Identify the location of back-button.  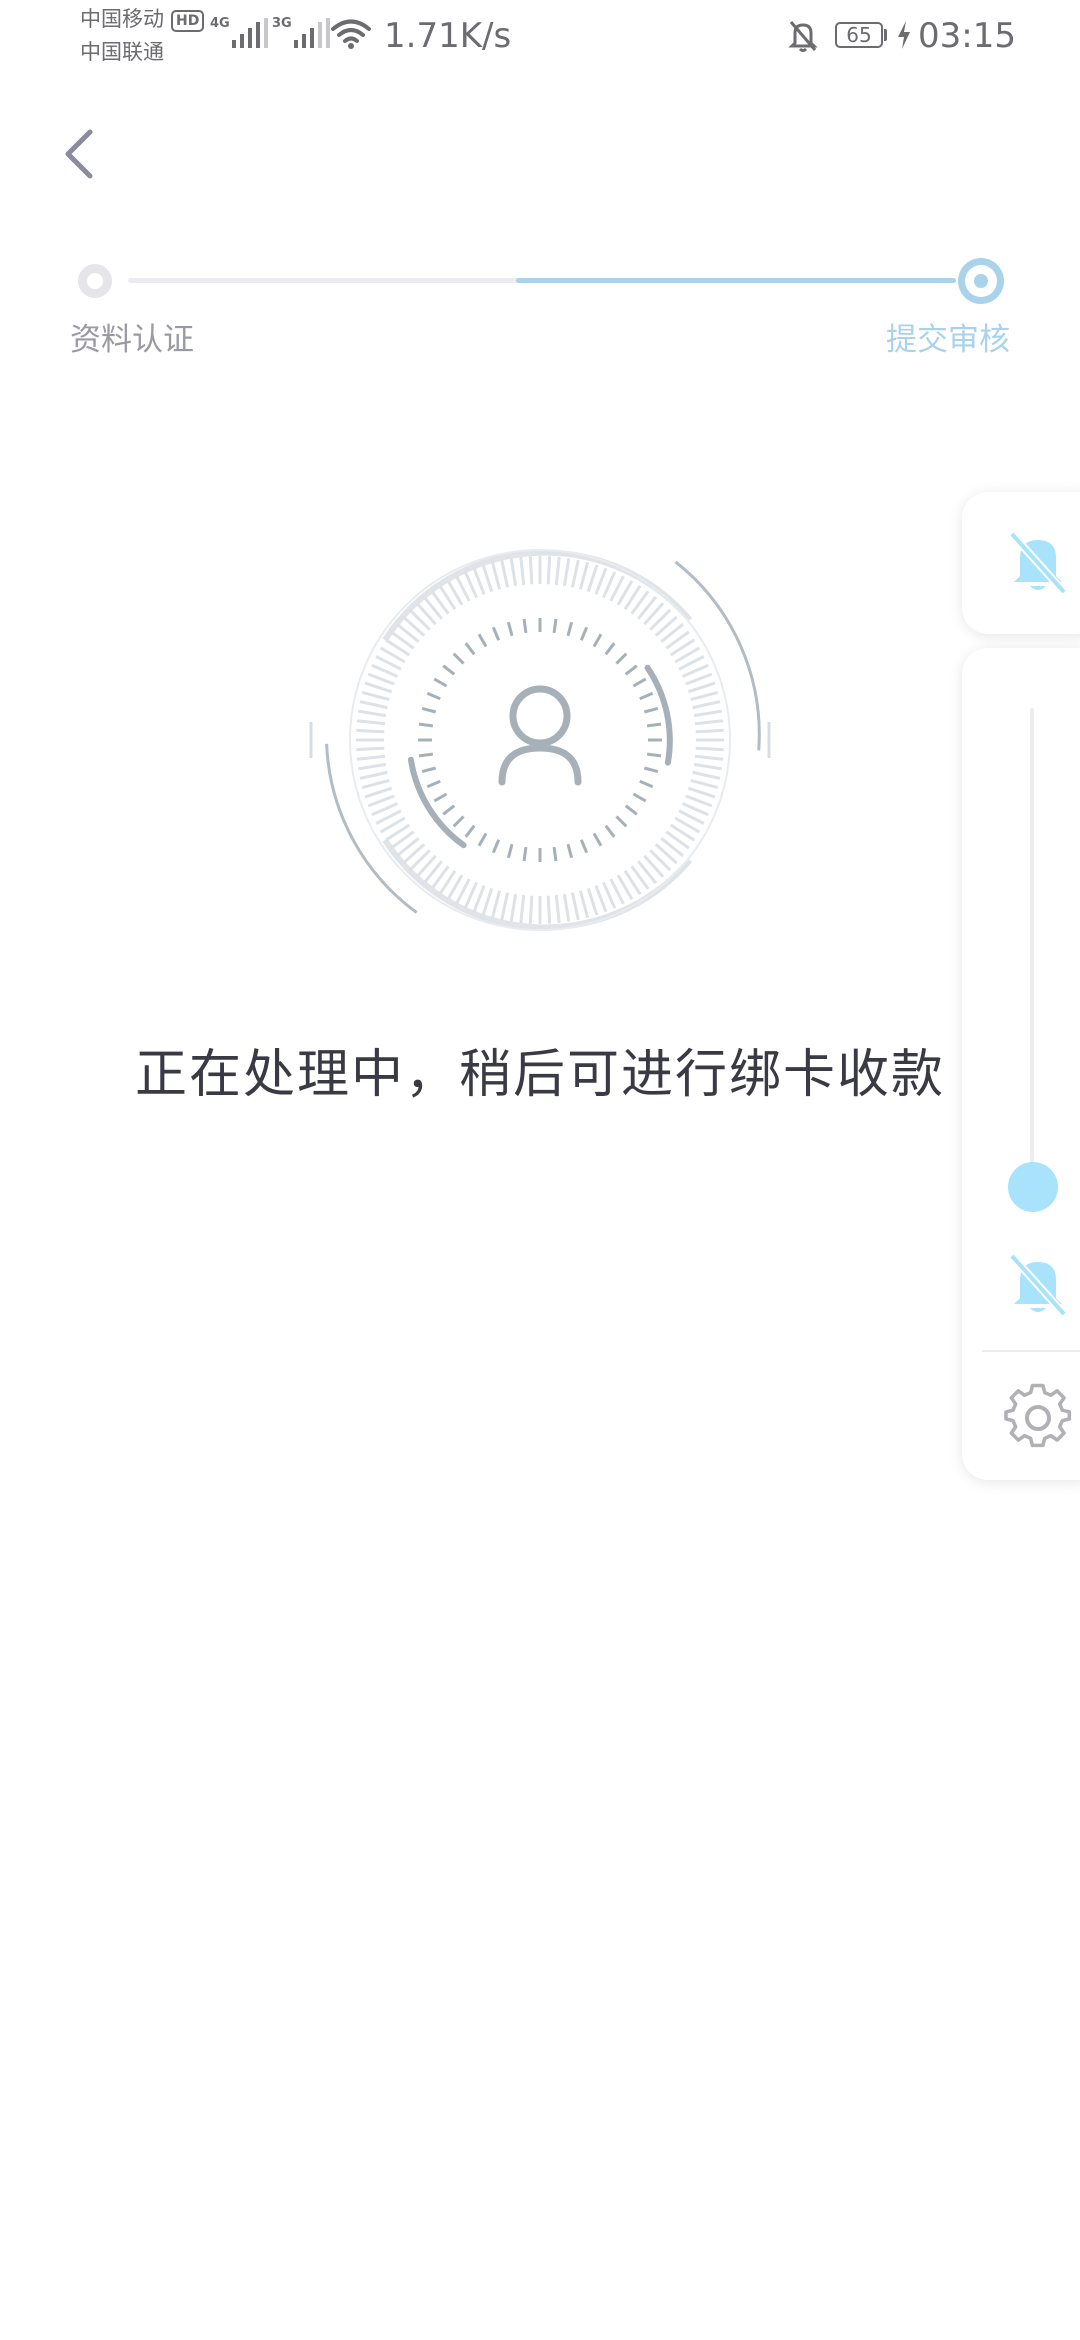
(80, 154).